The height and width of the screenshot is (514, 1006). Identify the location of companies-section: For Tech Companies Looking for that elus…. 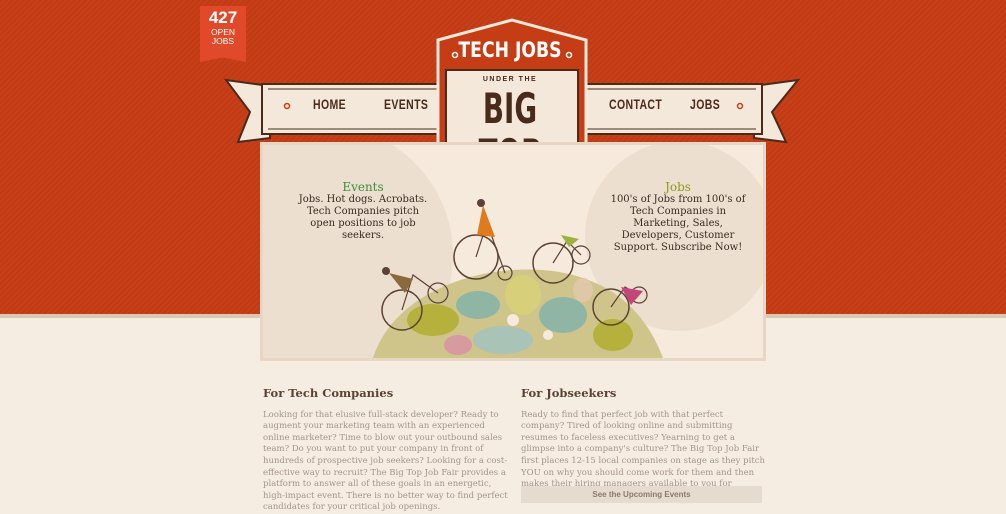
(386, 450).